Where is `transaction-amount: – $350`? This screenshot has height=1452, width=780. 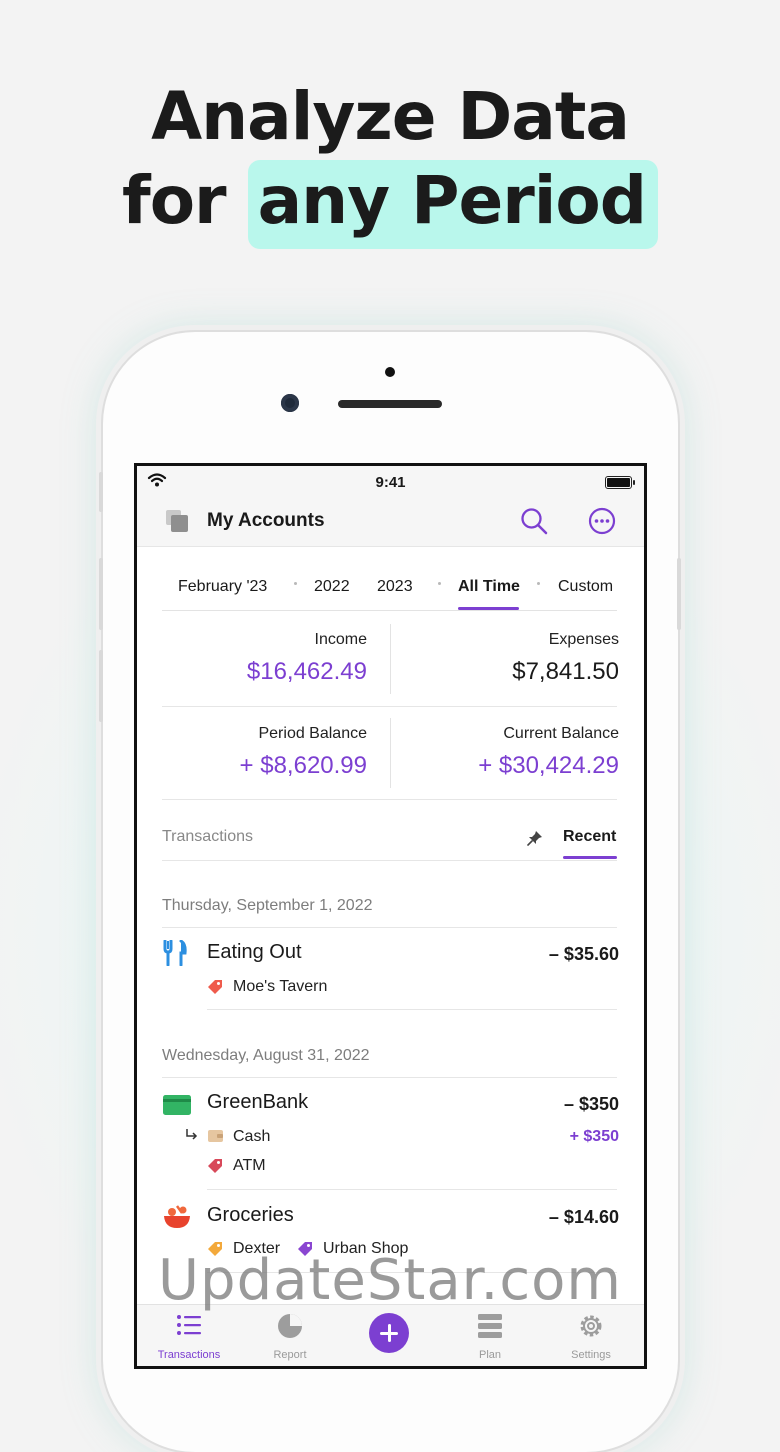
transaction-amount: – $350 is located at coordinates (591, 1104).